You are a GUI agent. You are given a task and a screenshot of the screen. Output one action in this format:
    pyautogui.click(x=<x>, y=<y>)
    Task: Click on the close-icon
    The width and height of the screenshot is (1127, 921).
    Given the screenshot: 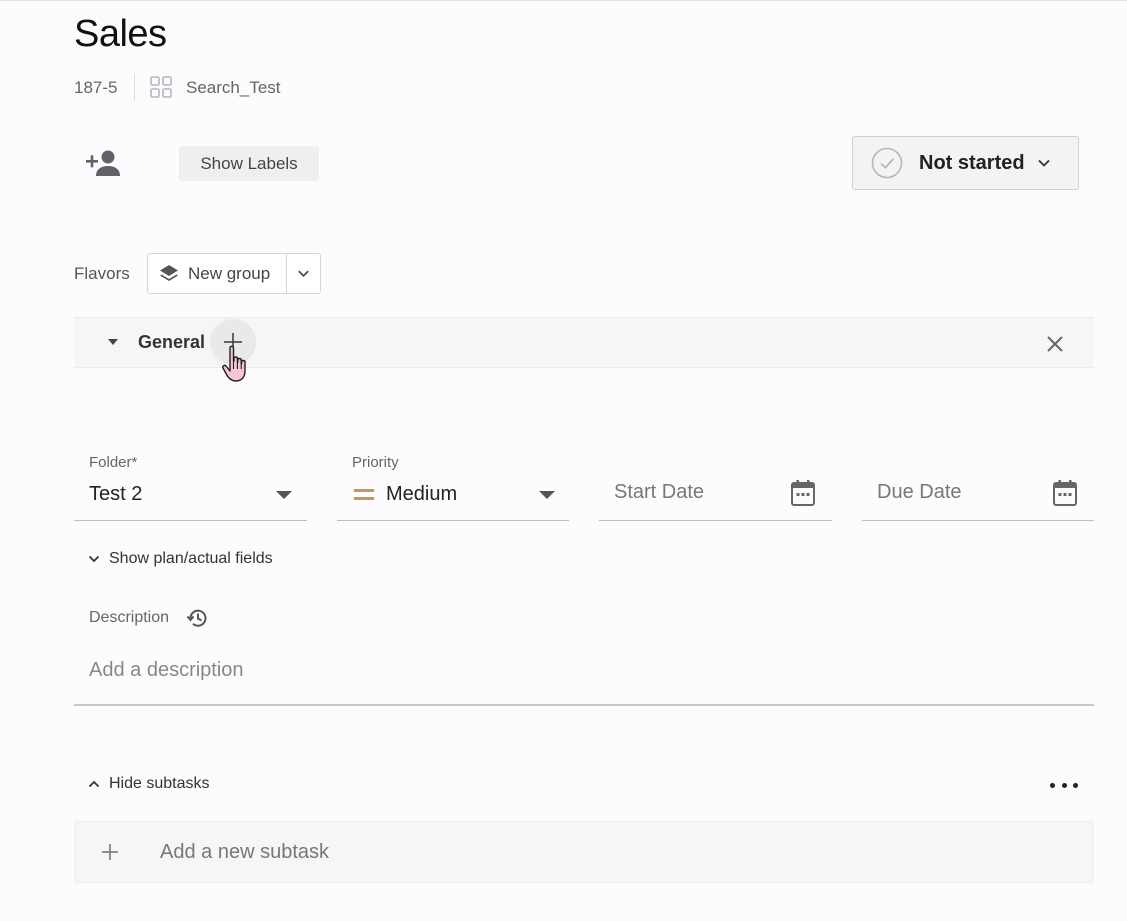 What is the action you would take?
    pyautogui.click(x=1055, y=344)
    